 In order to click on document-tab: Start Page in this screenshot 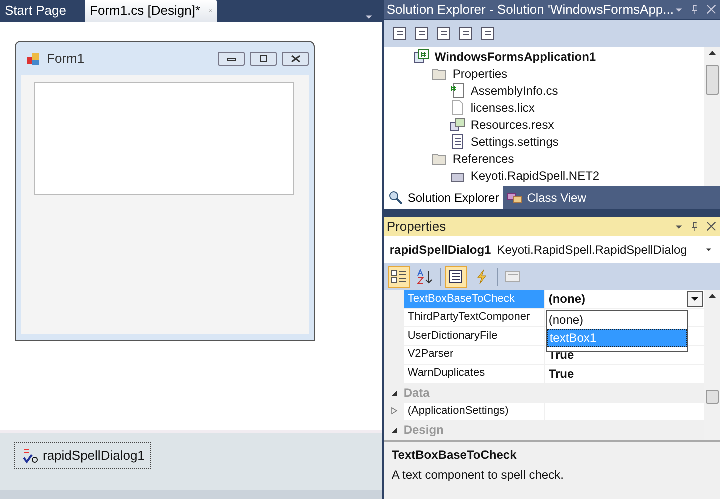, I will do `click(42, 11)`.